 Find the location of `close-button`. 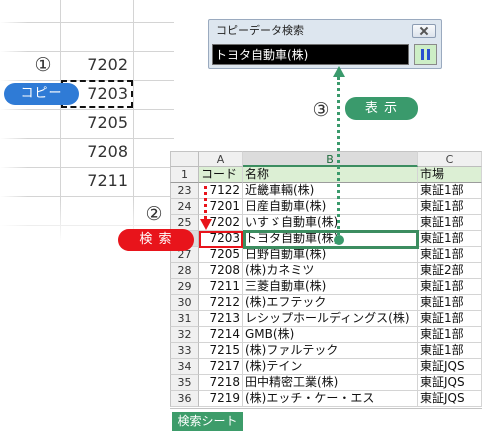

close-button is located at coordinates (424, 31).